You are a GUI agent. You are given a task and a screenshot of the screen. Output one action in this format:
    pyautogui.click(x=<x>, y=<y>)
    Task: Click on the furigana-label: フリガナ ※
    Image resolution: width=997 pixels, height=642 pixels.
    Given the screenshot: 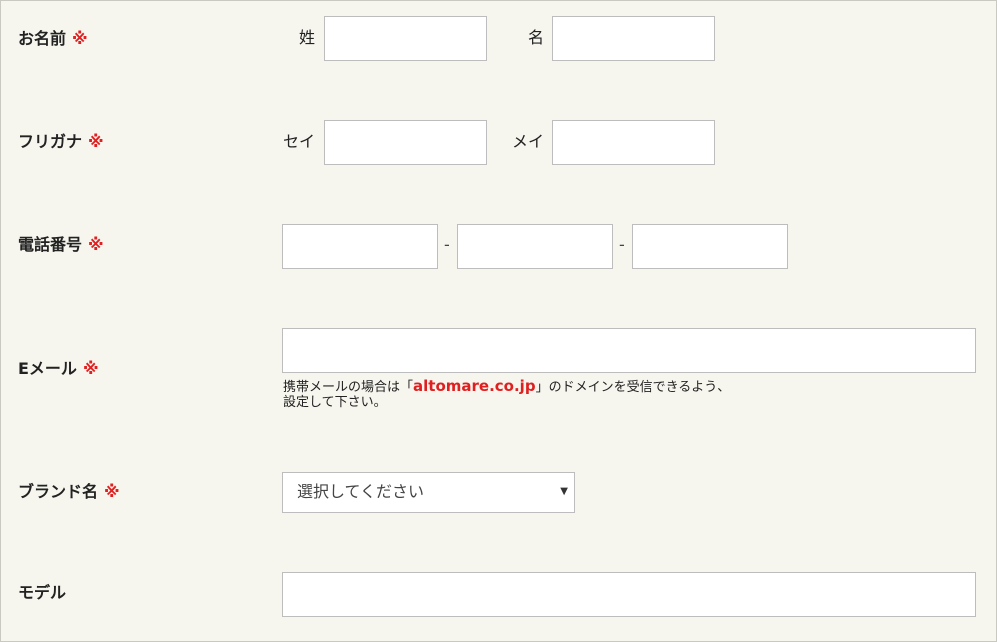 What is the action you would take?
    pyautogui.click(x=61, y=142)
    